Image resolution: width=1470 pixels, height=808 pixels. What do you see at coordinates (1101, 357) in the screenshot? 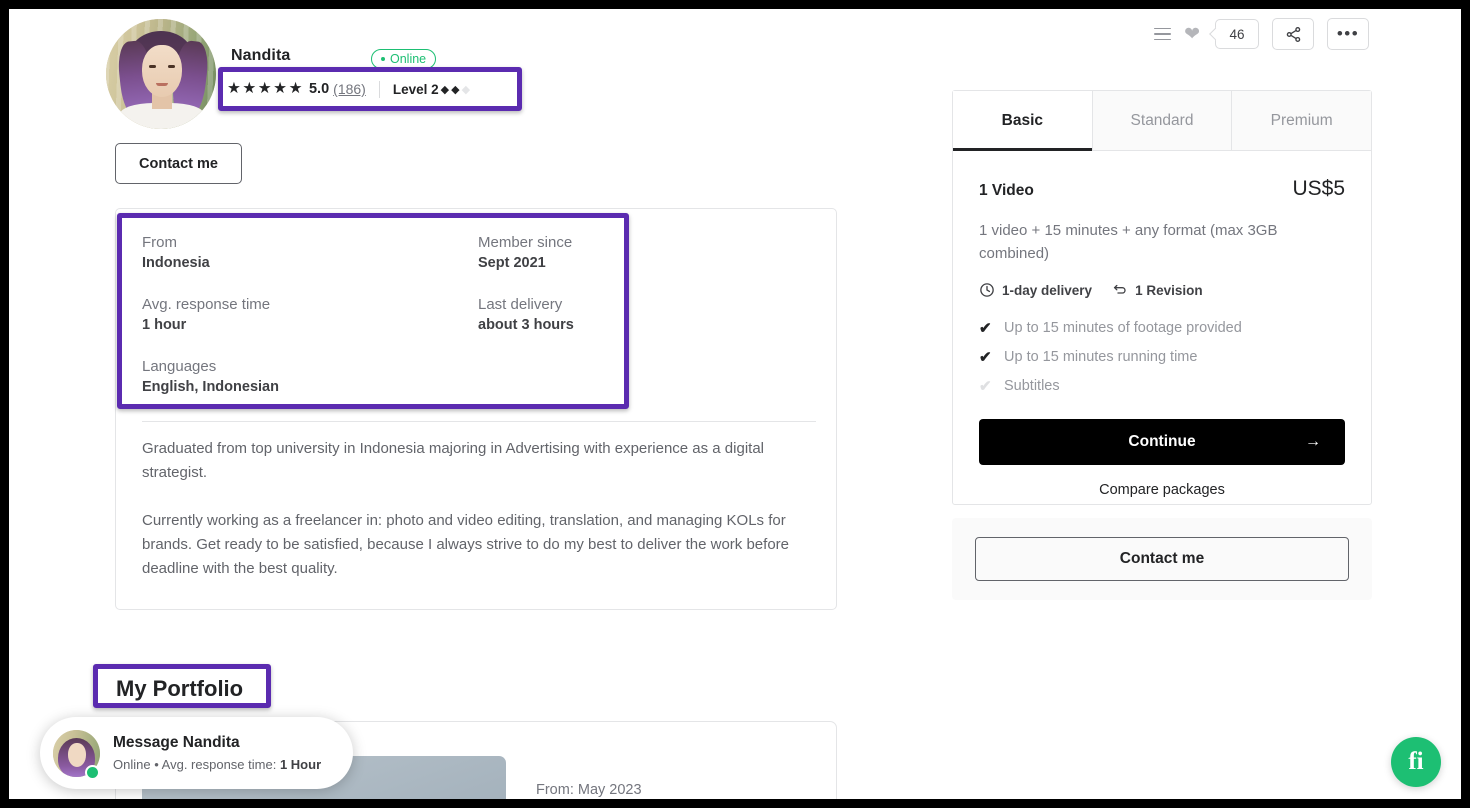
I see `feature-label: Up to 15 minutes running time` at bounding box center [1101, 357].